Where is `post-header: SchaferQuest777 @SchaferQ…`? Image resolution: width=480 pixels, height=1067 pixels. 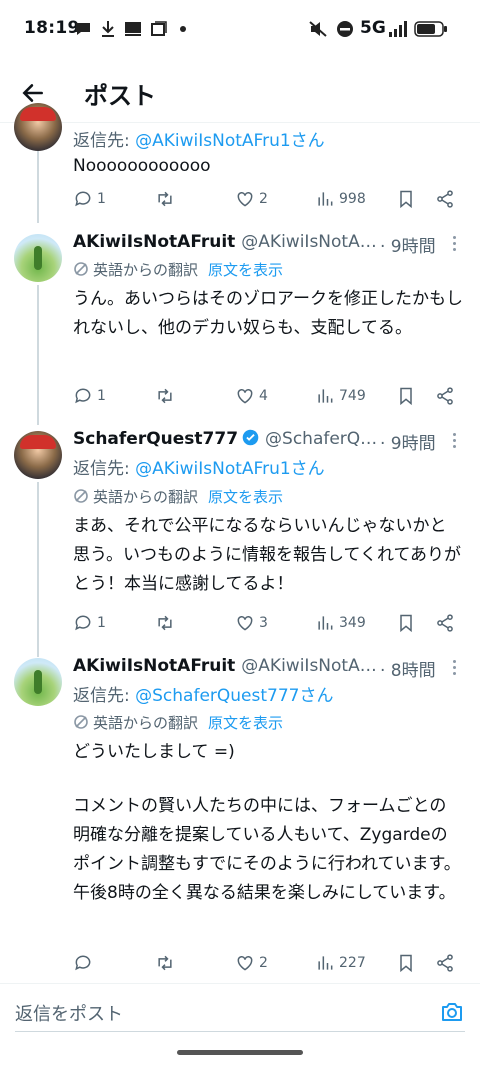
post-header: SchaferQuest777 @SchaferQ… is located at coordinates (225, 439).